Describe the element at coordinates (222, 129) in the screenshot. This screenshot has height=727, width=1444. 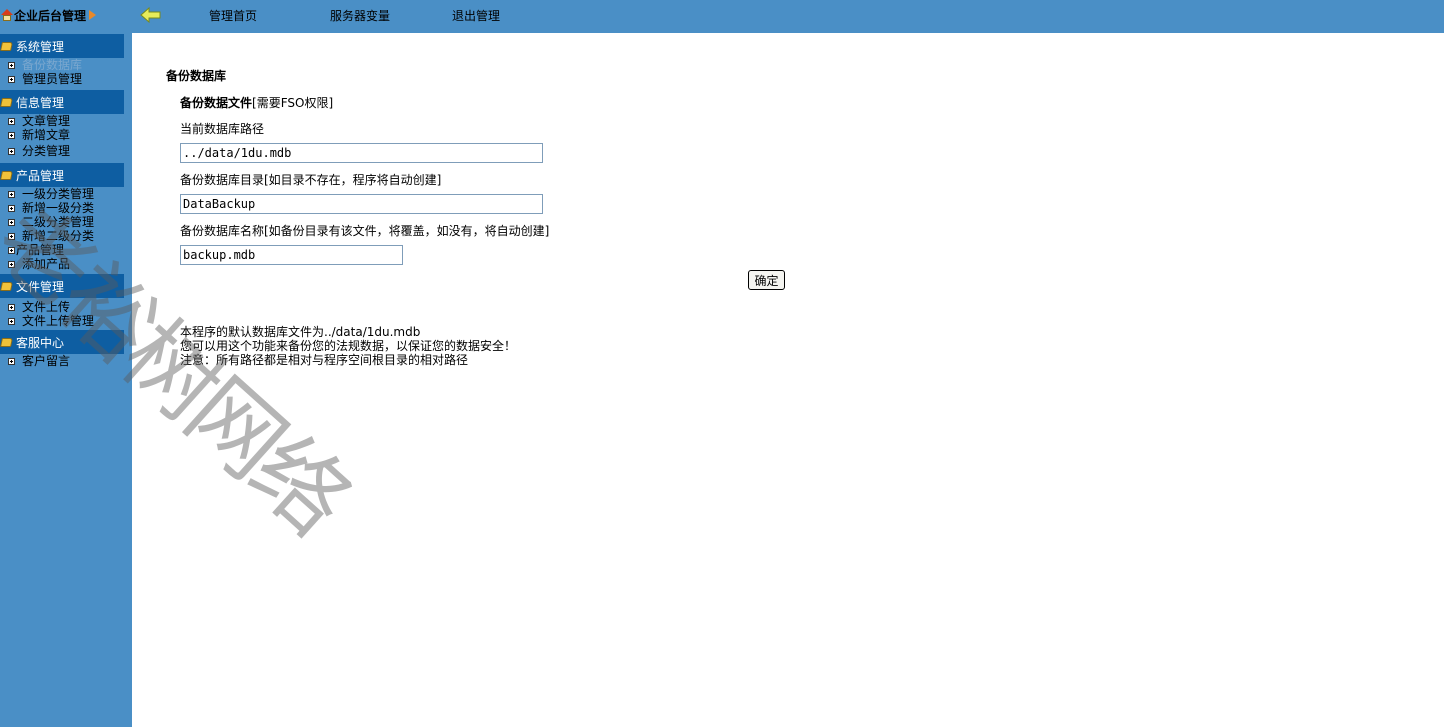
I see `current-path-label: 当前数据库路径` at that location.